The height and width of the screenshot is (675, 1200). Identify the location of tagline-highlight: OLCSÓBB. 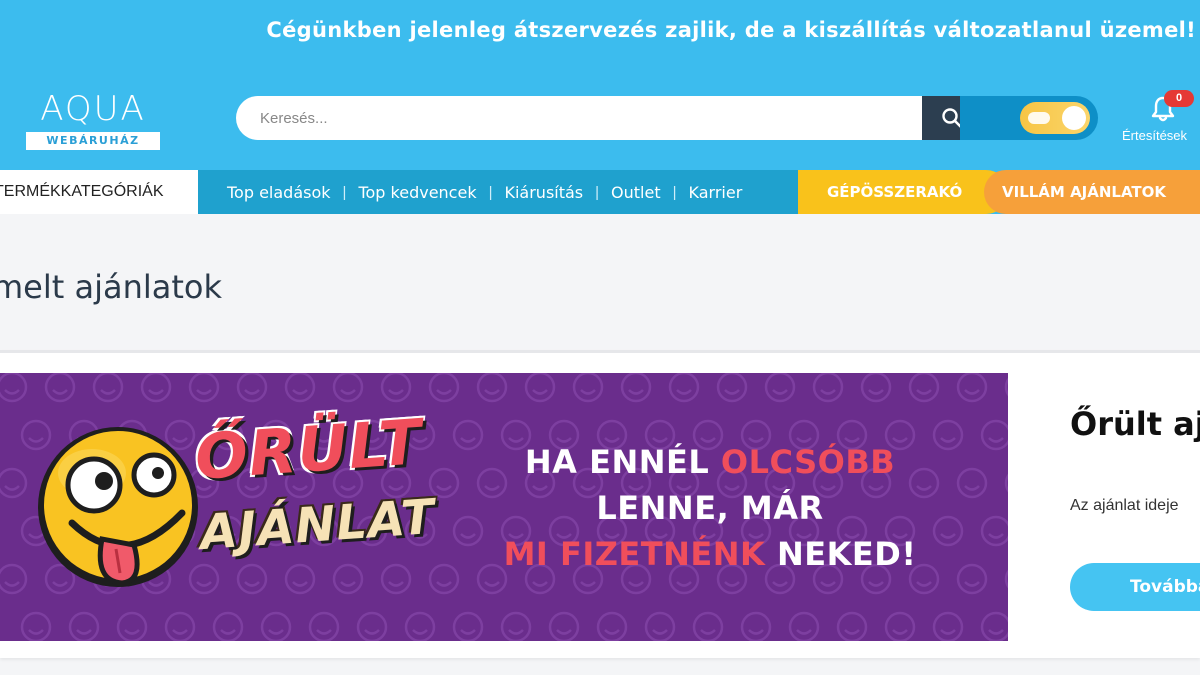
(808, 462).